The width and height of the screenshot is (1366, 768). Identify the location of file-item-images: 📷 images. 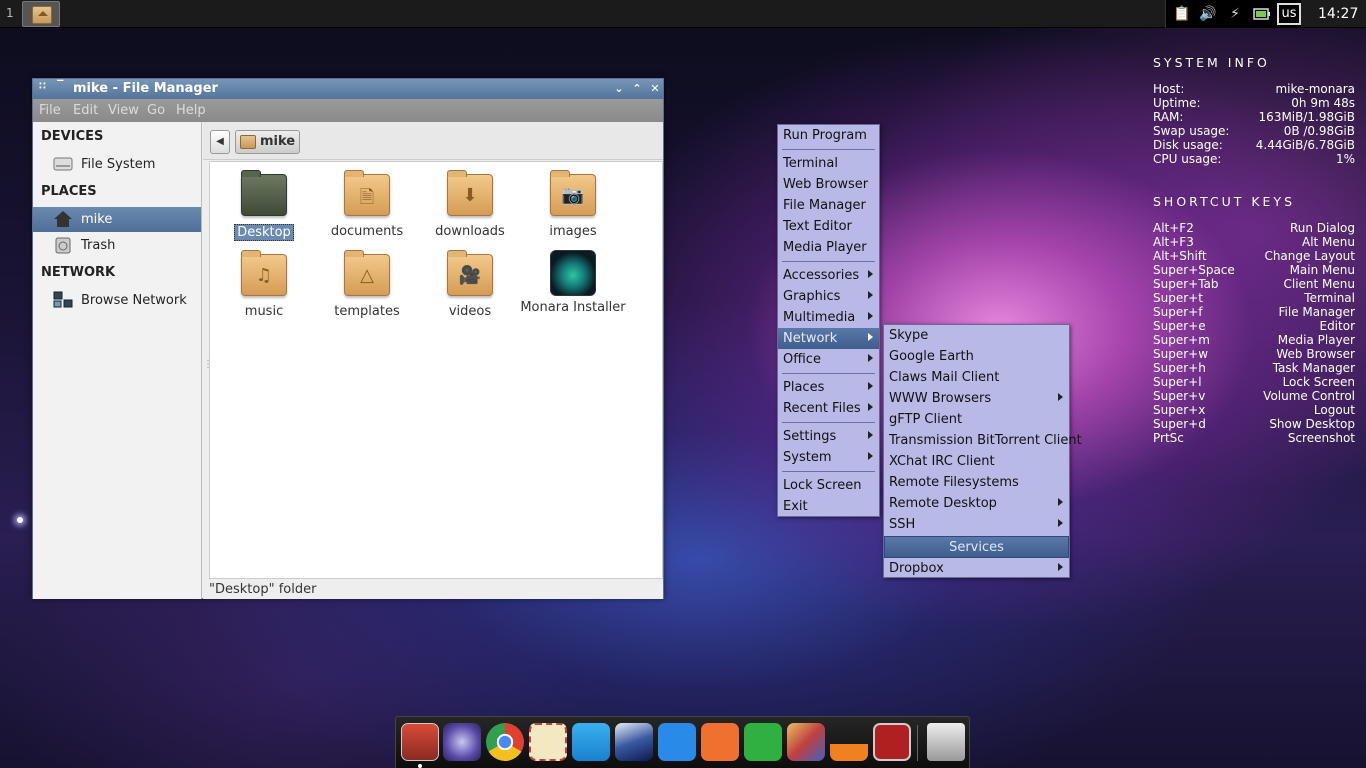
(573, 204).